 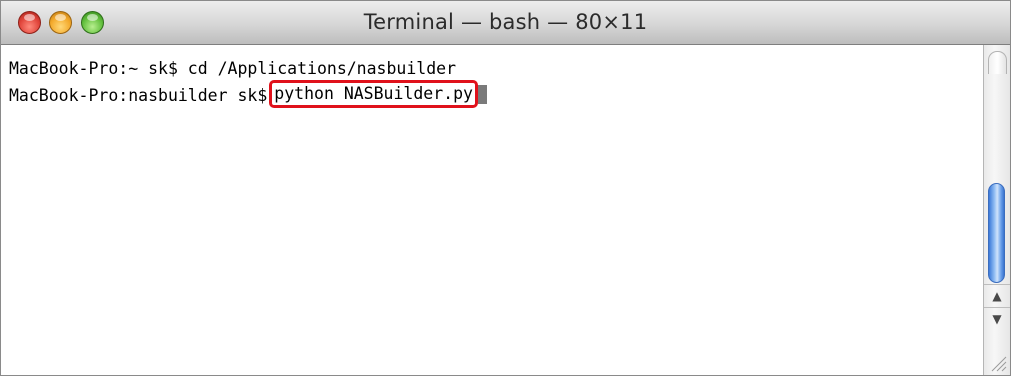 I want to click on highlighted-command: python NASBuilder.py, so click(x=373, y=94).